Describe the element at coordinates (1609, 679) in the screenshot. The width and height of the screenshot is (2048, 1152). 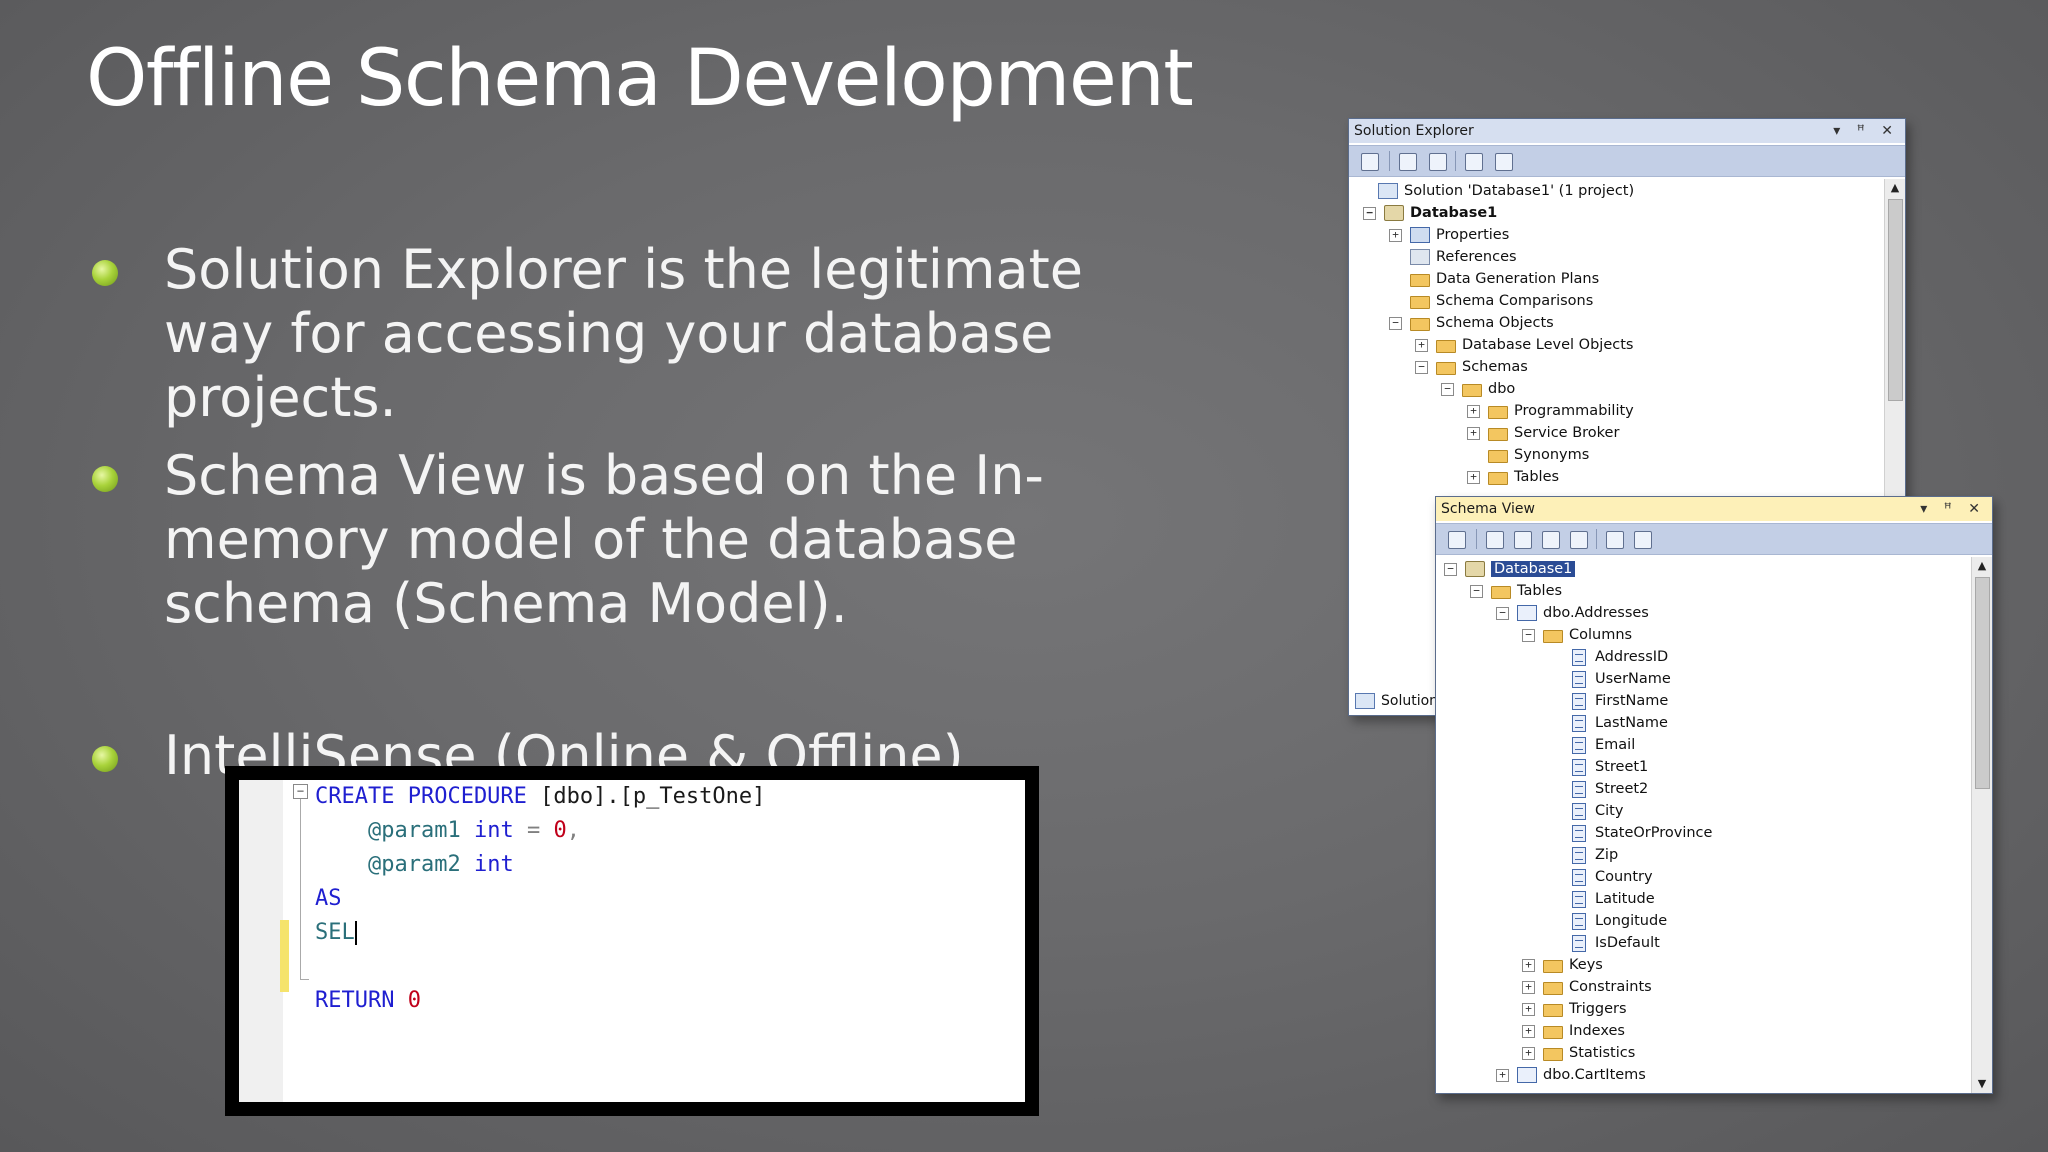
I see `tree-item: UserName` at that location.